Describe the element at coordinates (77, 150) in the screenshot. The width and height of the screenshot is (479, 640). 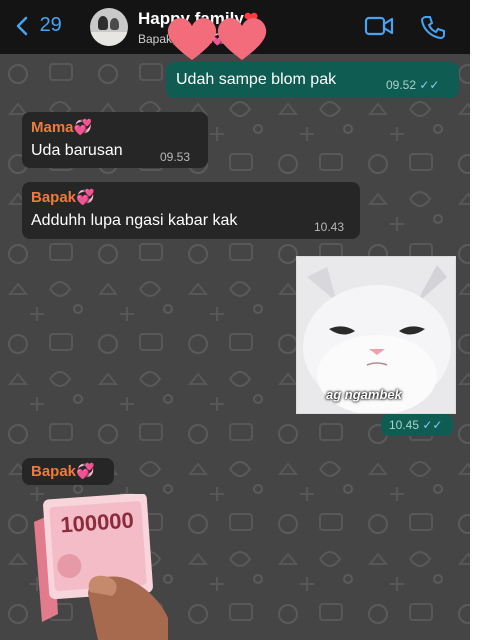
I see `message-text: Uda barusan` at that location.